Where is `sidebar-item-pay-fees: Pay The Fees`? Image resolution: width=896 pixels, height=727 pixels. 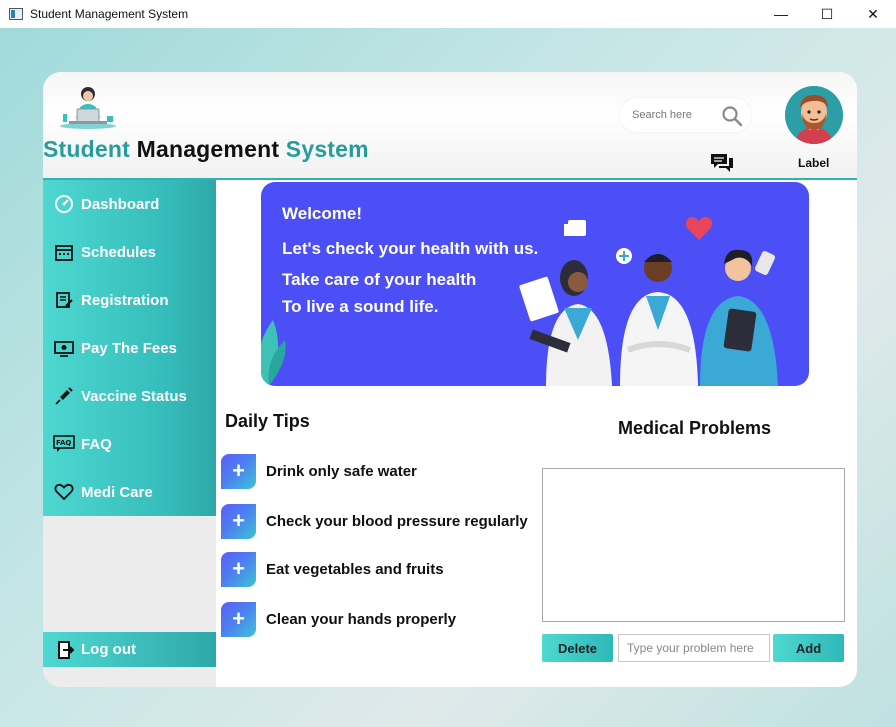
sidebar-item-pay-fees: Pay The Fees is located at coordinates (115, 348).